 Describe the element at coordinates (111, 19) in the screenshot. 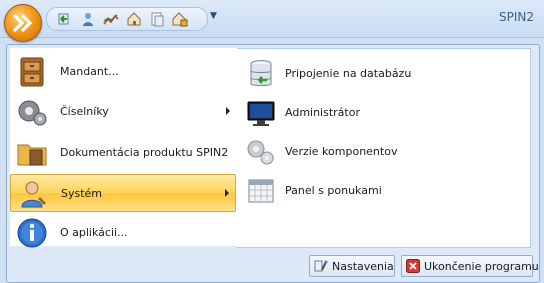

I see `chart-icon` at that location.